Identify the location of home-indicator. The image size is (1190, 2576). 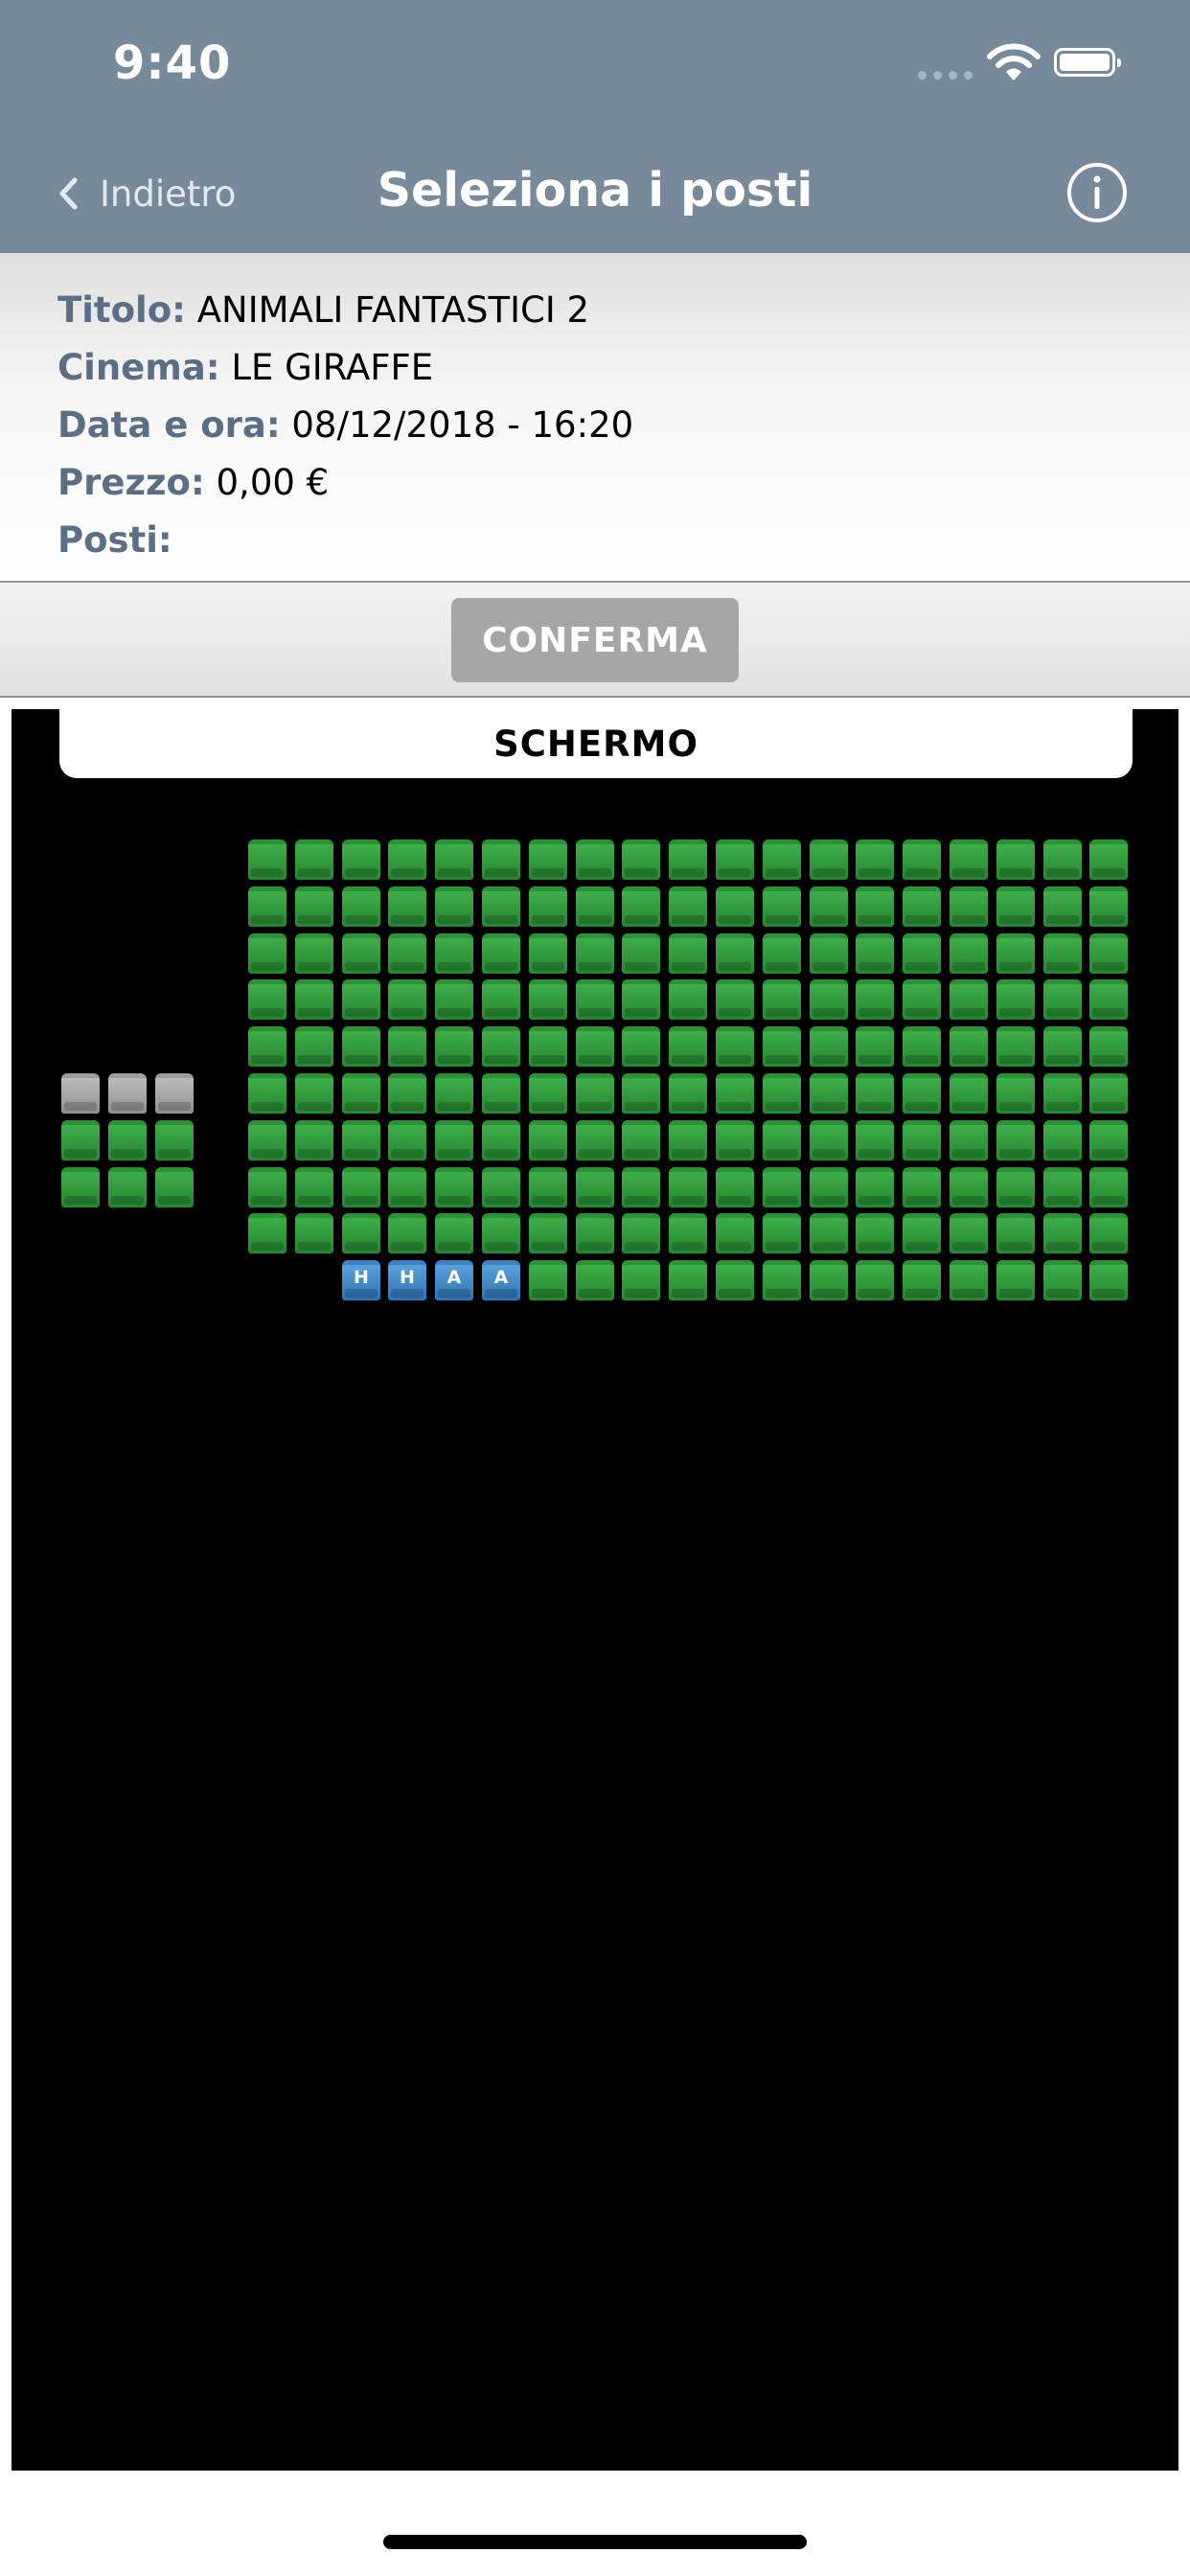
(595, 2542).